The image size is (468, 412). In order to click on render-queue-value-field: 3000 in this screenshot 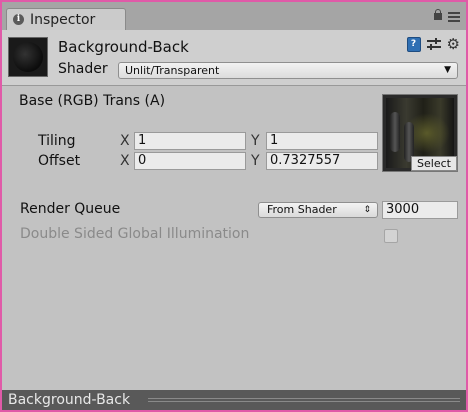, I will do `click(420, 210)`.